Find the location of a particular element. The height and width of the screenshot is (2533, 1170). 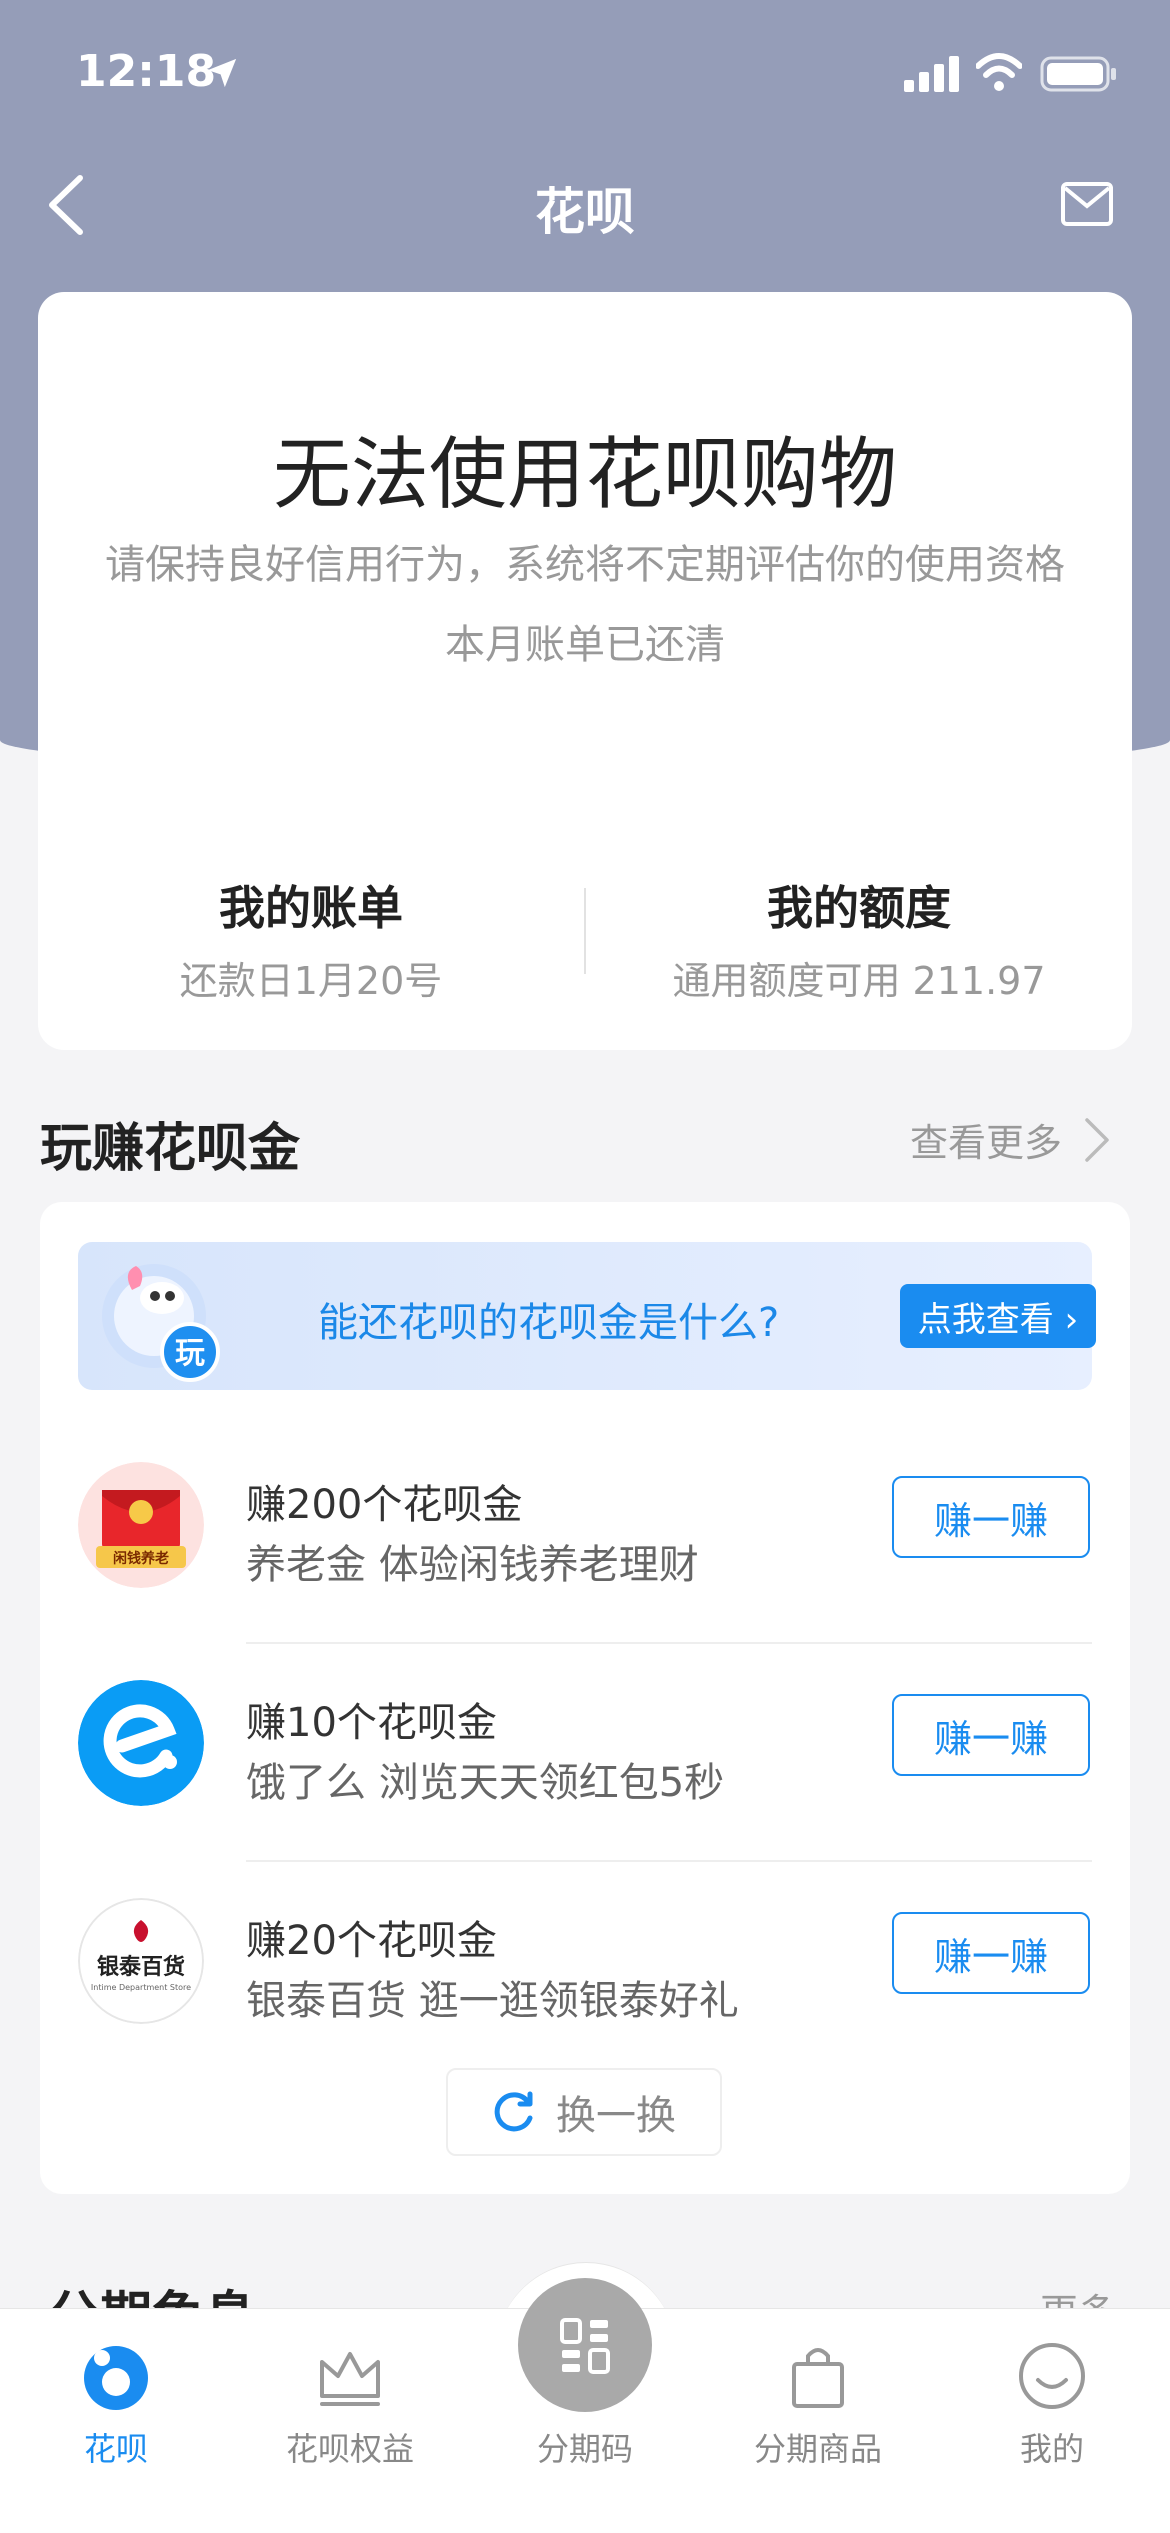

promo-banner: 玩 能还花呗的花呗金是什么? 点我查看 › is located at coordinates (587, 1316).